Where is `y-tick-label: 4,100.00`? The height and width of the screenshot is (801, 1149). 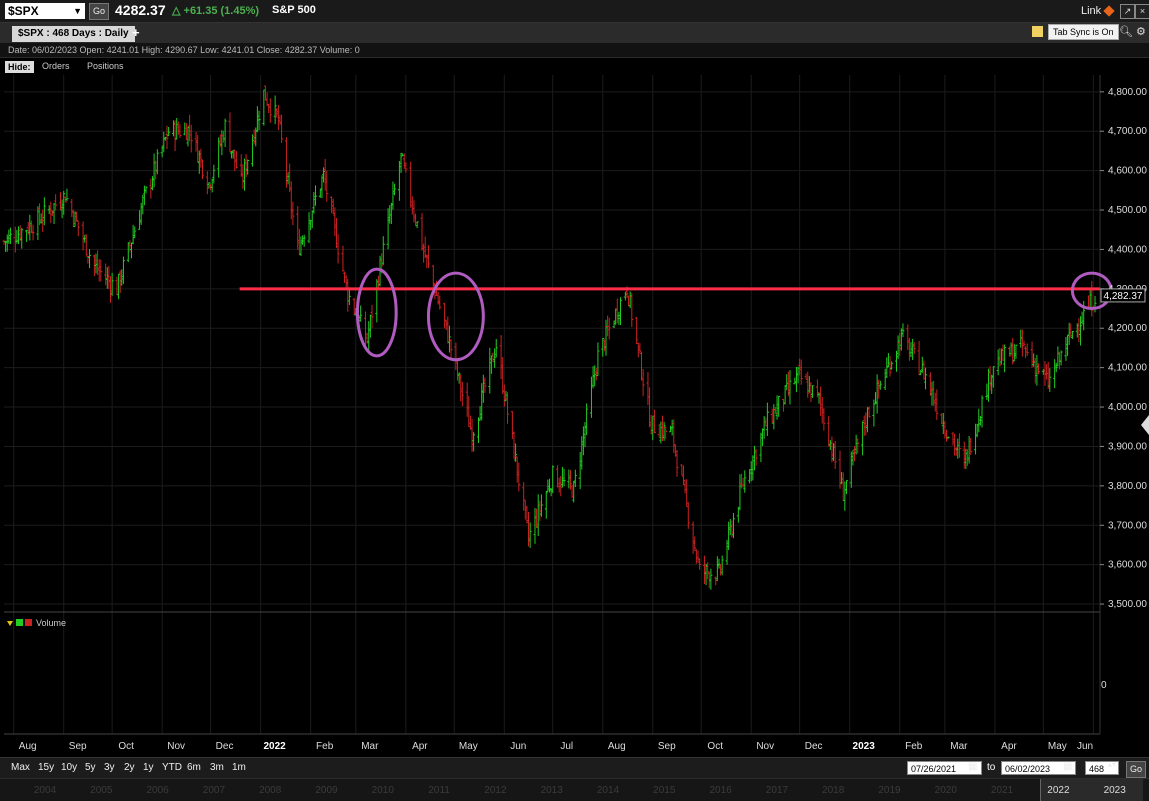
y-tick-label: 4,100.00 is located at coordinates (1127, 368).